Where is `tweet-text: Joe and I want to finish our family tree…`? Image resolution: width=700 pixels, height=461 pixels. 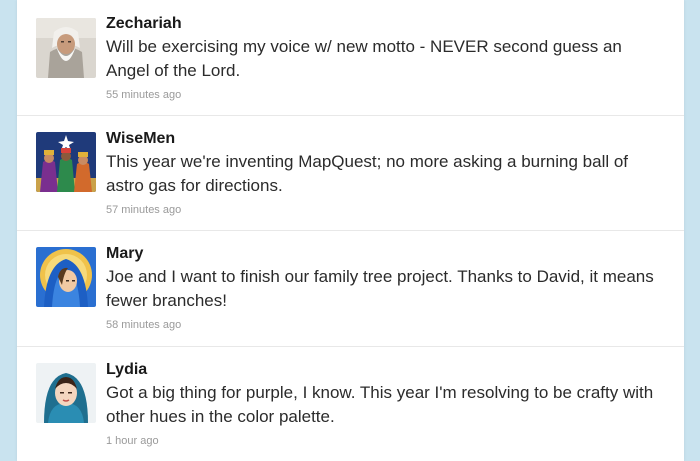
tweet-text: Joe and I want to finish our family tree… is located at coordinates (380, 288).